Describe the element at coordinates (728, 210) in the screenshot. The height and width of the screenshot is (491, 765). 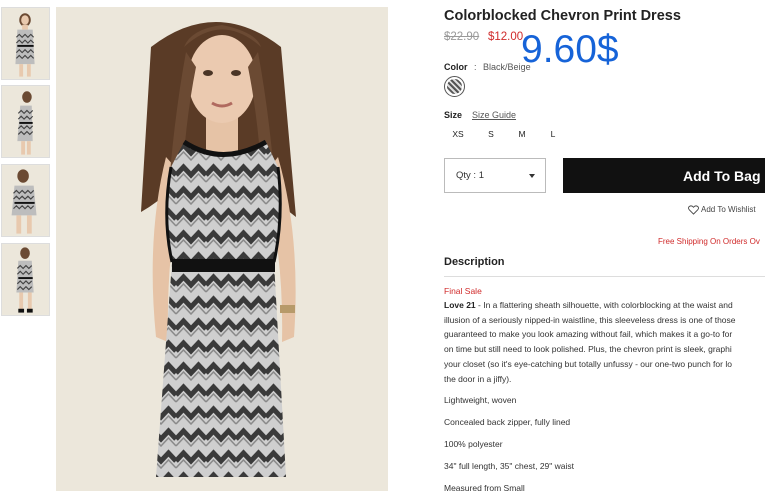
I see `wishlist-label: Add To Wishlist` at that location.